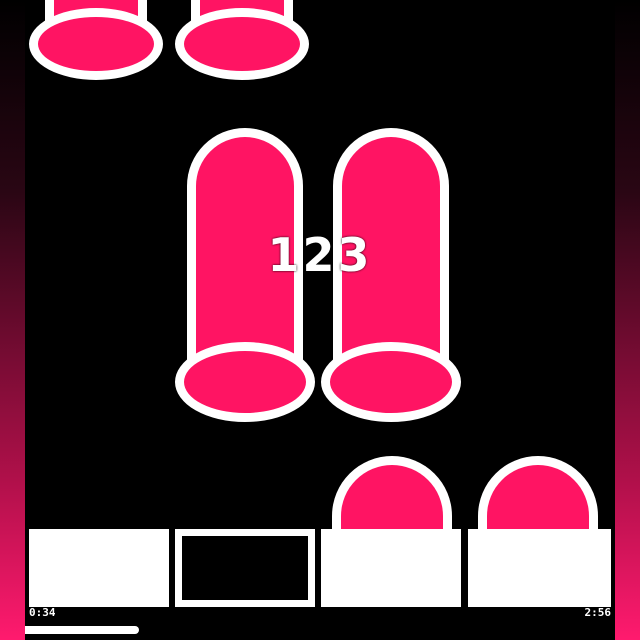  I want to click on total-time: 2:56, so click(598, 612).